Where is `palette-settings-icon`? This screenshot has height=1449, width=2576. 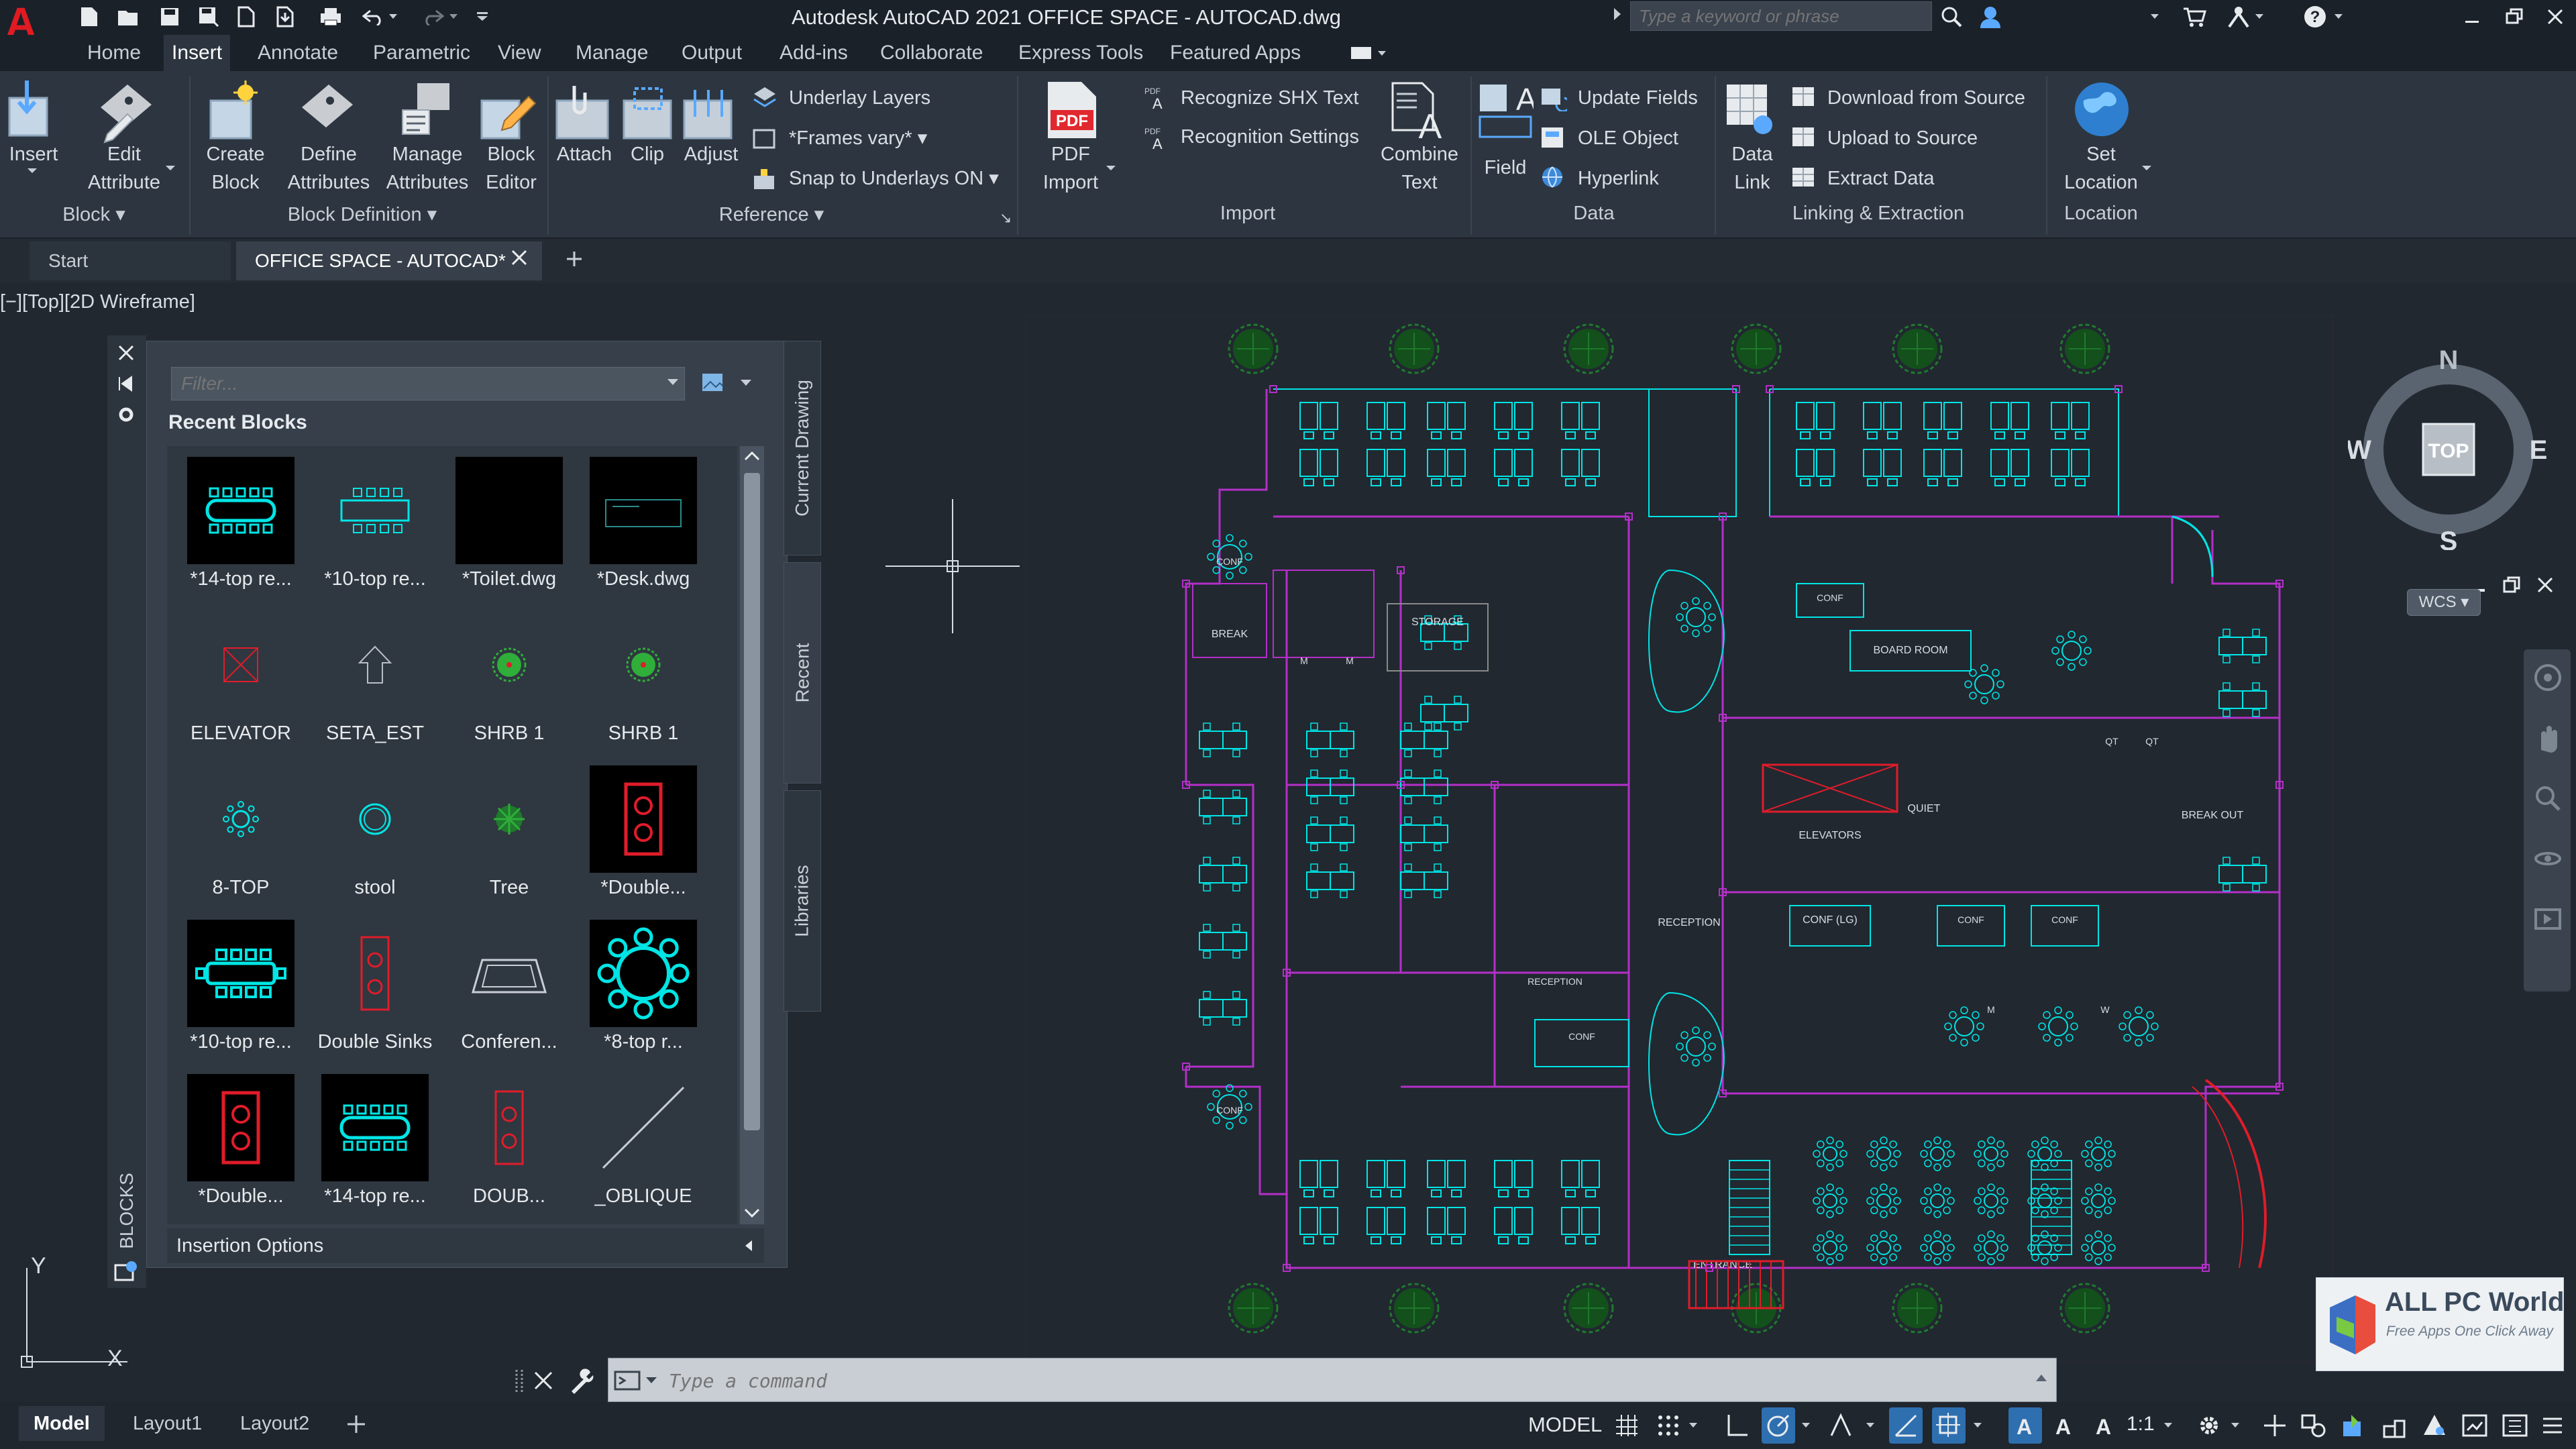
palette-settings-icon is located at coordinates (126, 414).